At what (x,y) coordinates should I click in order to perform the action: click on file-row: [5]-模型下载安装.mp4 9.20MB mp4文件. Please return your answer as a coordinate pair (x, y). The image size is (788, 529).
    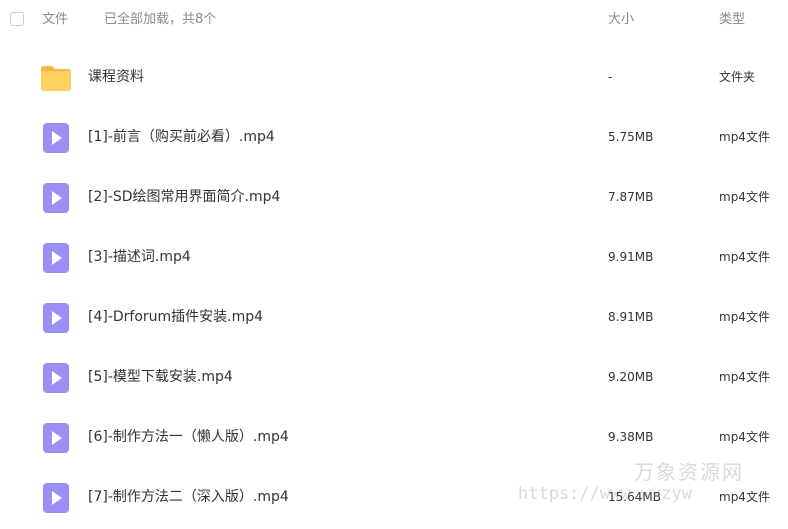
    Looking at the image, I should click on (394, 376).